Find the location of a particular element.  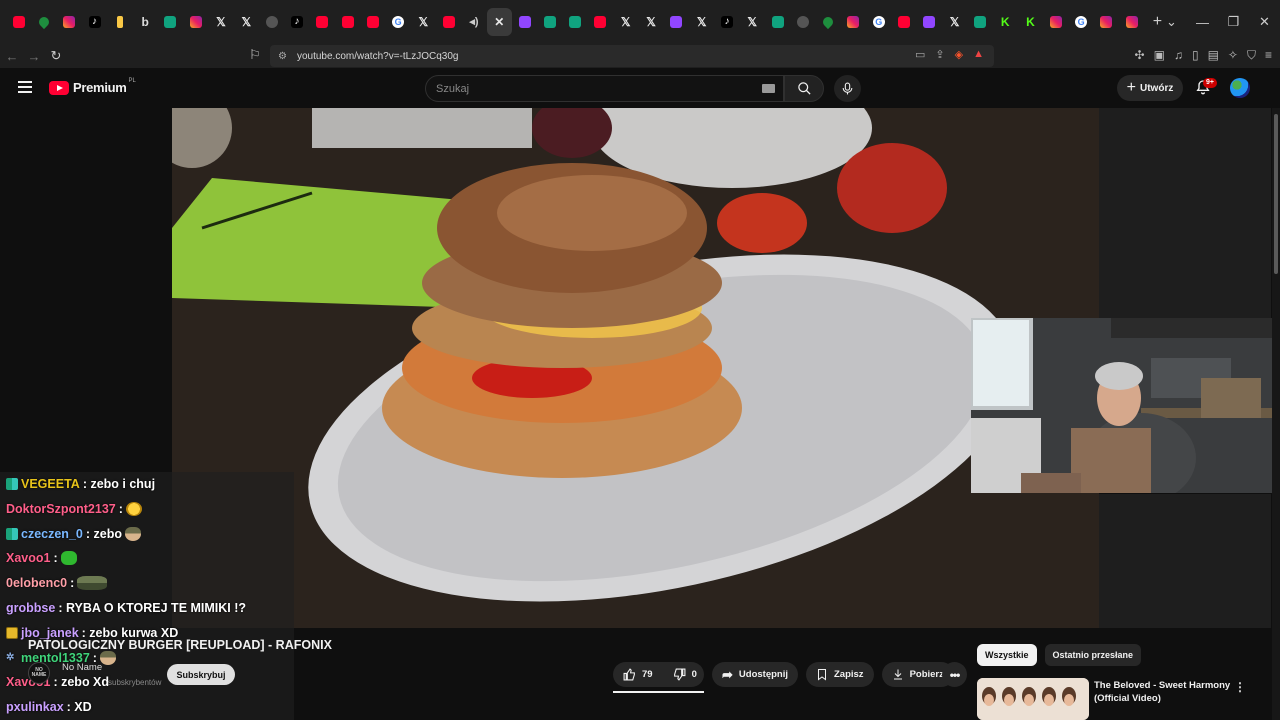

like-button: 79 is located at coordinates (638, 674).